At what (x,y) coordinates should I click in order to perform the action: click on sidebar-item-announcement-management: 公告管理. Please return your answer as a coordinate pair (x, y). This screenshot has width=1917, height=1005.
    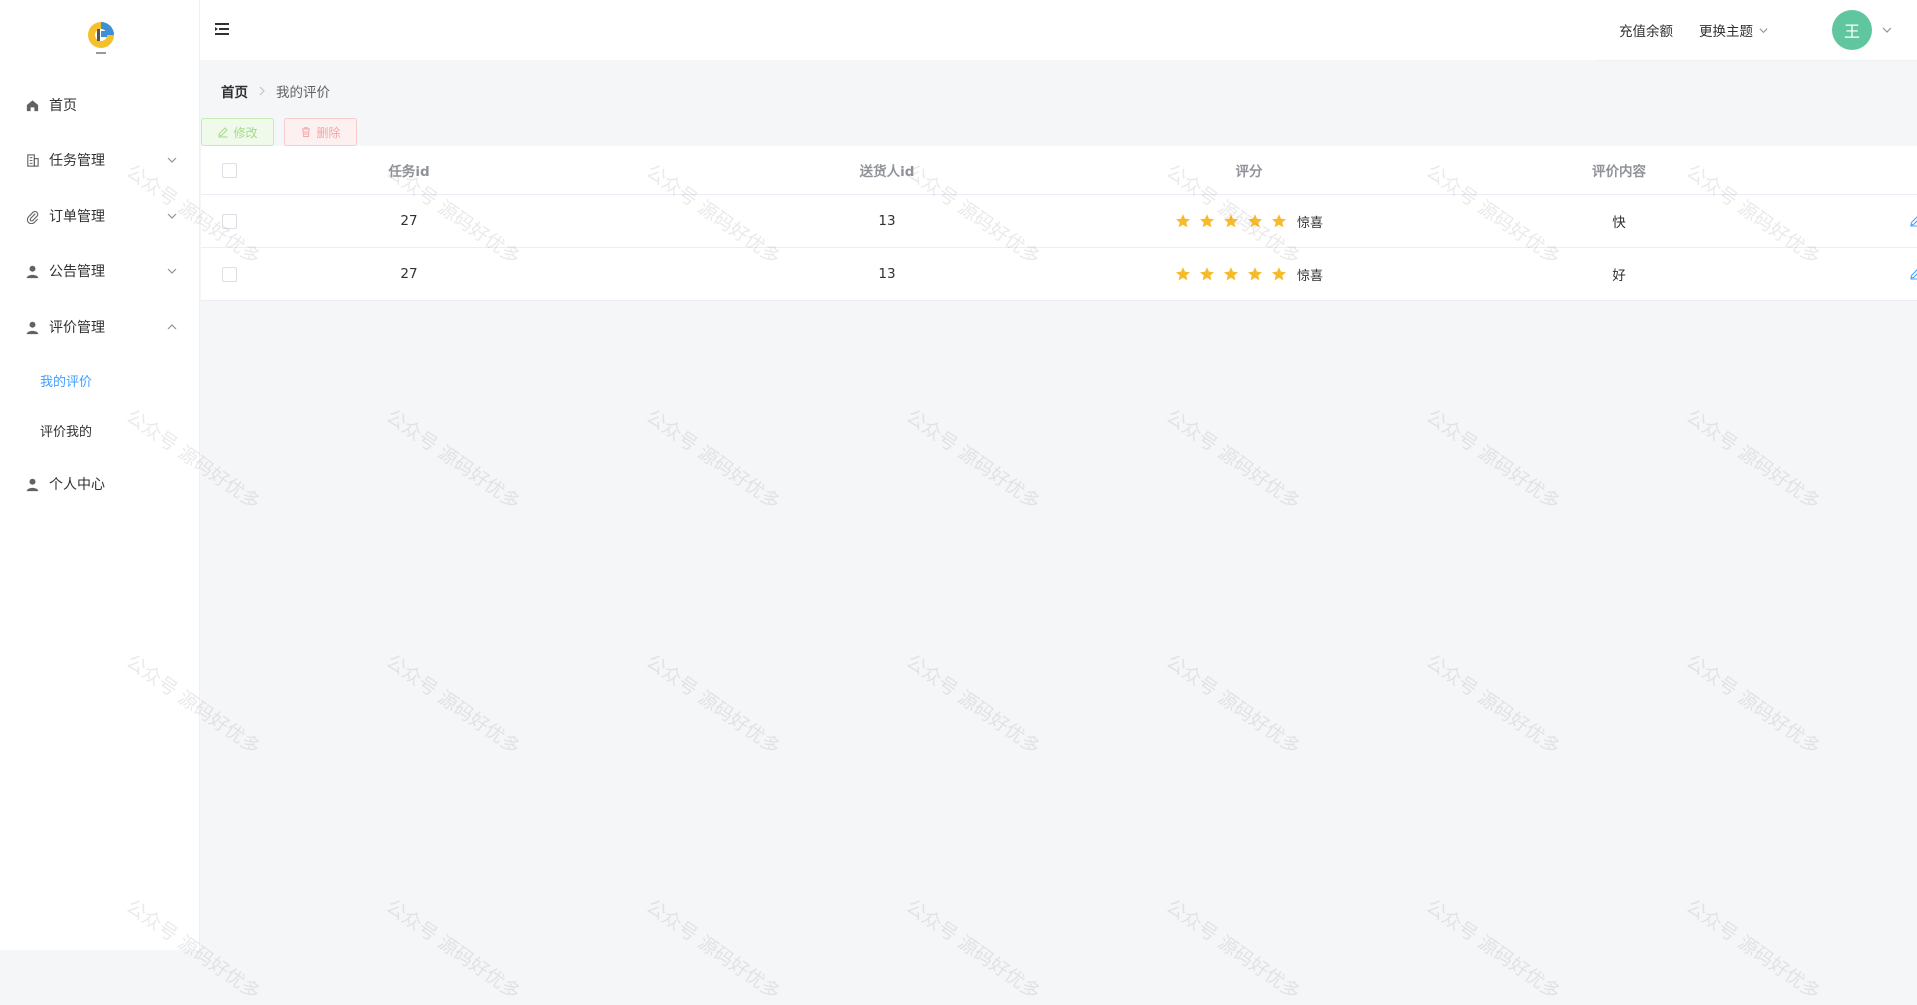
    Looking at the image, I should click on (100, 271).